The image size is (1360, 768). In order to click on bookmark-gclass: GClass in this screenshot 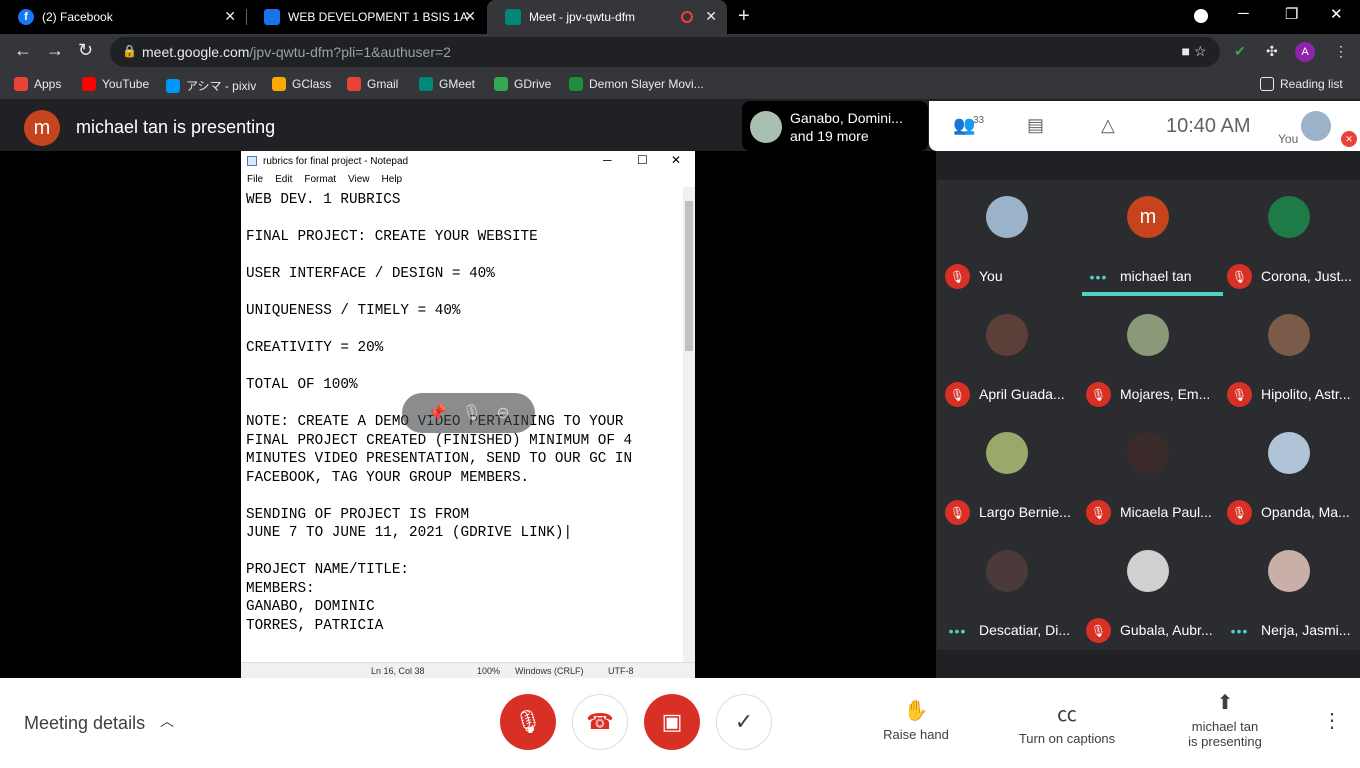, I will do `click(301, 84)`.